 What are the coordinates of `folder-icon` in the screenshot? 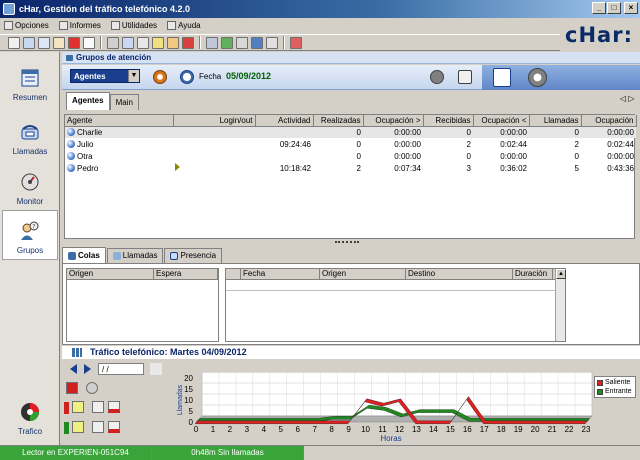 It's located at (59, 42).